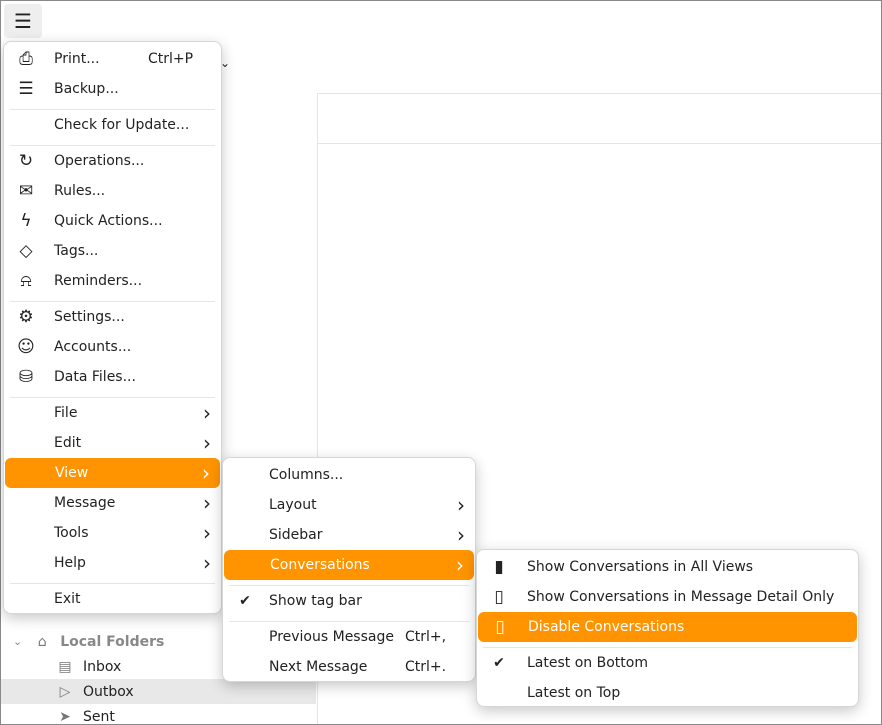 This screenshot has height=725, width=882. Describe the element at coordinates (112, 599) in the screenshot. I see `menu-item-exit: Exit` at that location.